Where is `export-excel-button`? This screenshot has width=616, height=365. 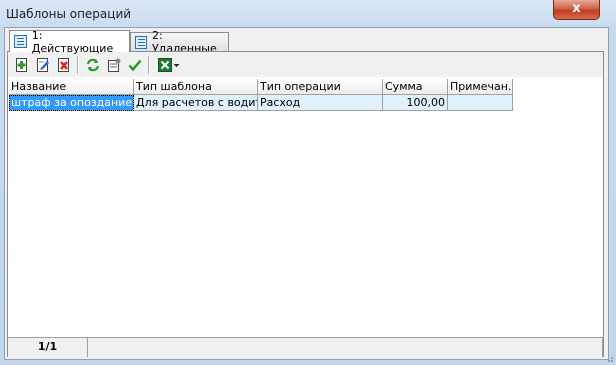
export-excel-button is located at coordinates (169, 65).